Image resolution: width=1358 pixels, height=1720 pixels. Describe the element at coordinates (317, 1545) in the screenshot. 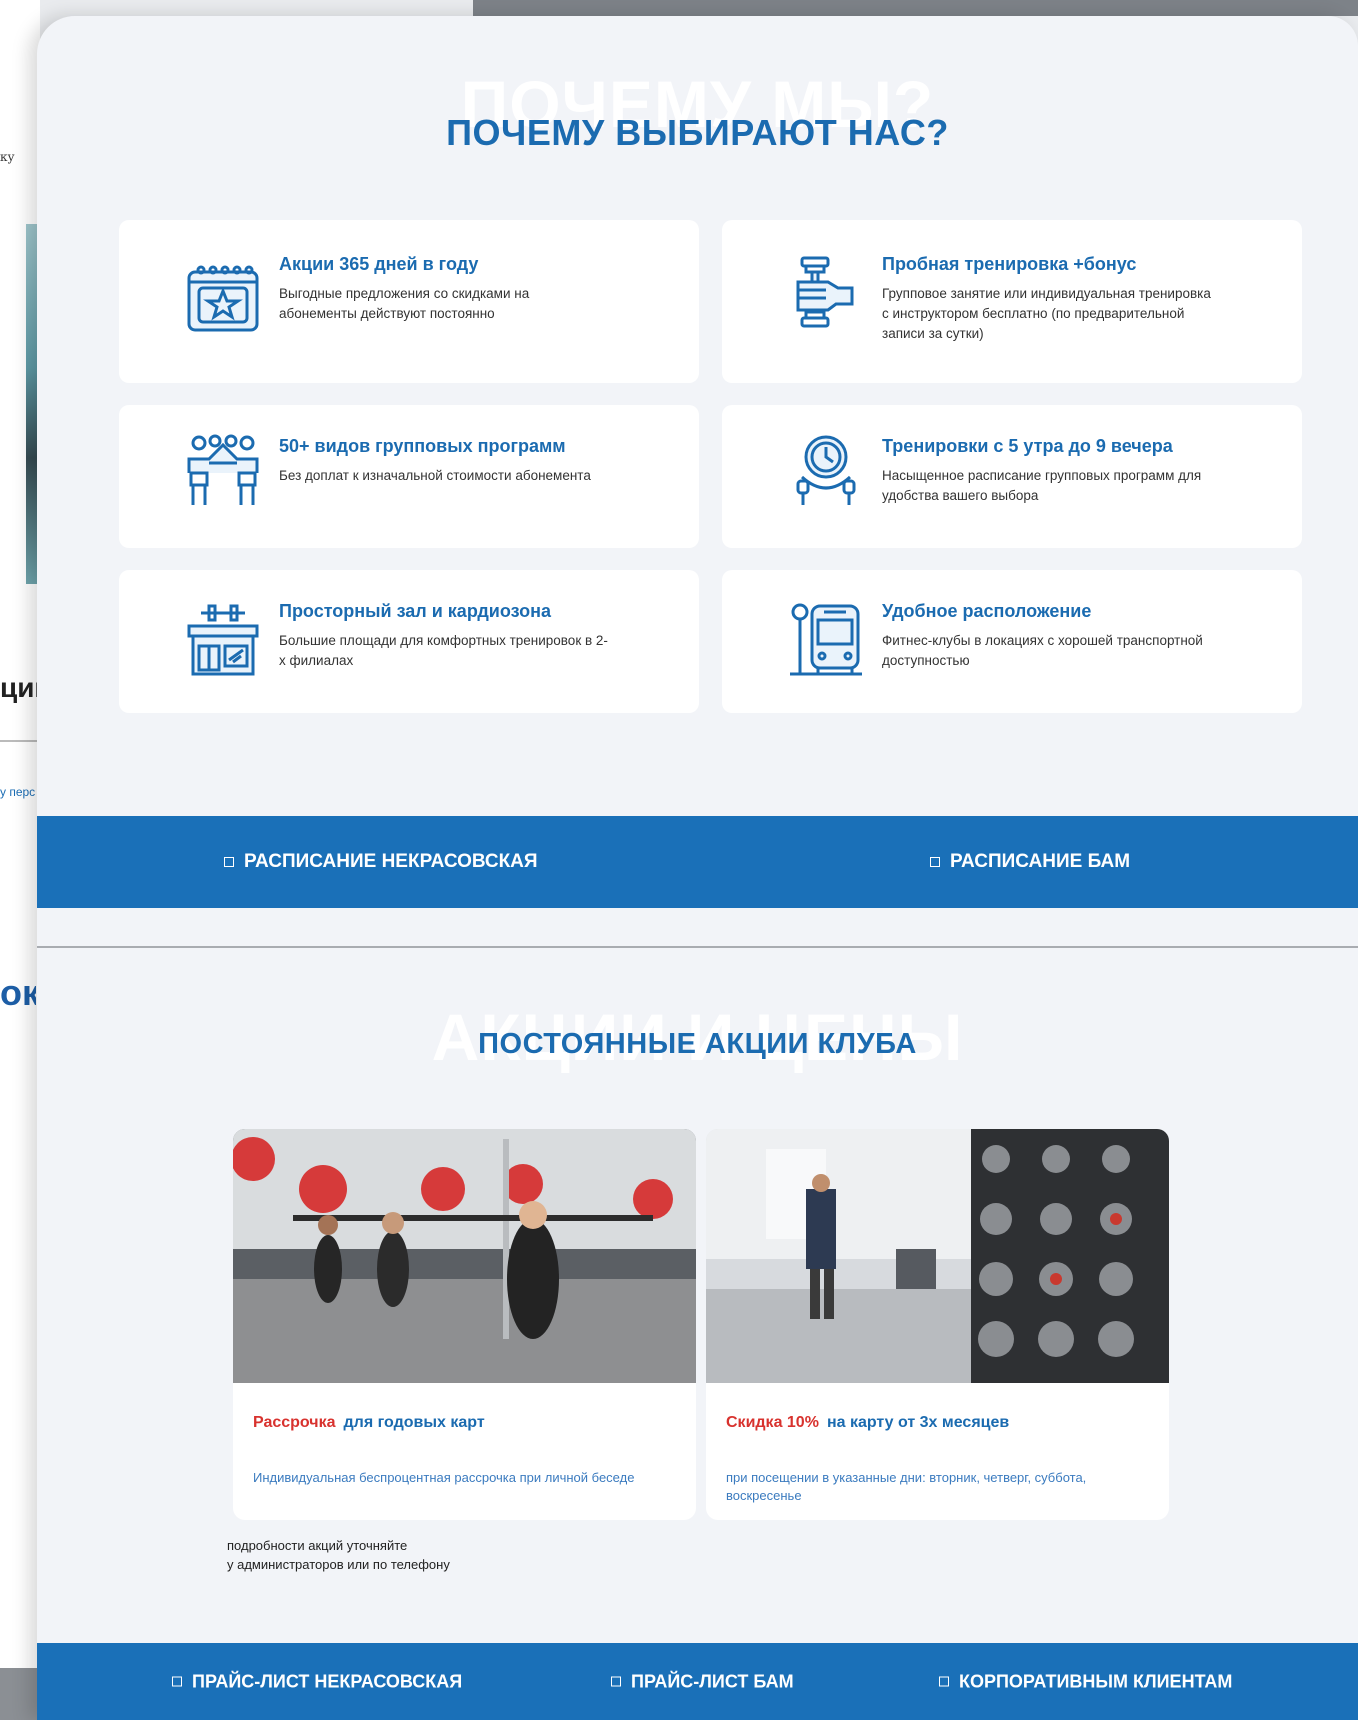

I see `promo-note-line-1: подробности акций уточняйте` at that location.